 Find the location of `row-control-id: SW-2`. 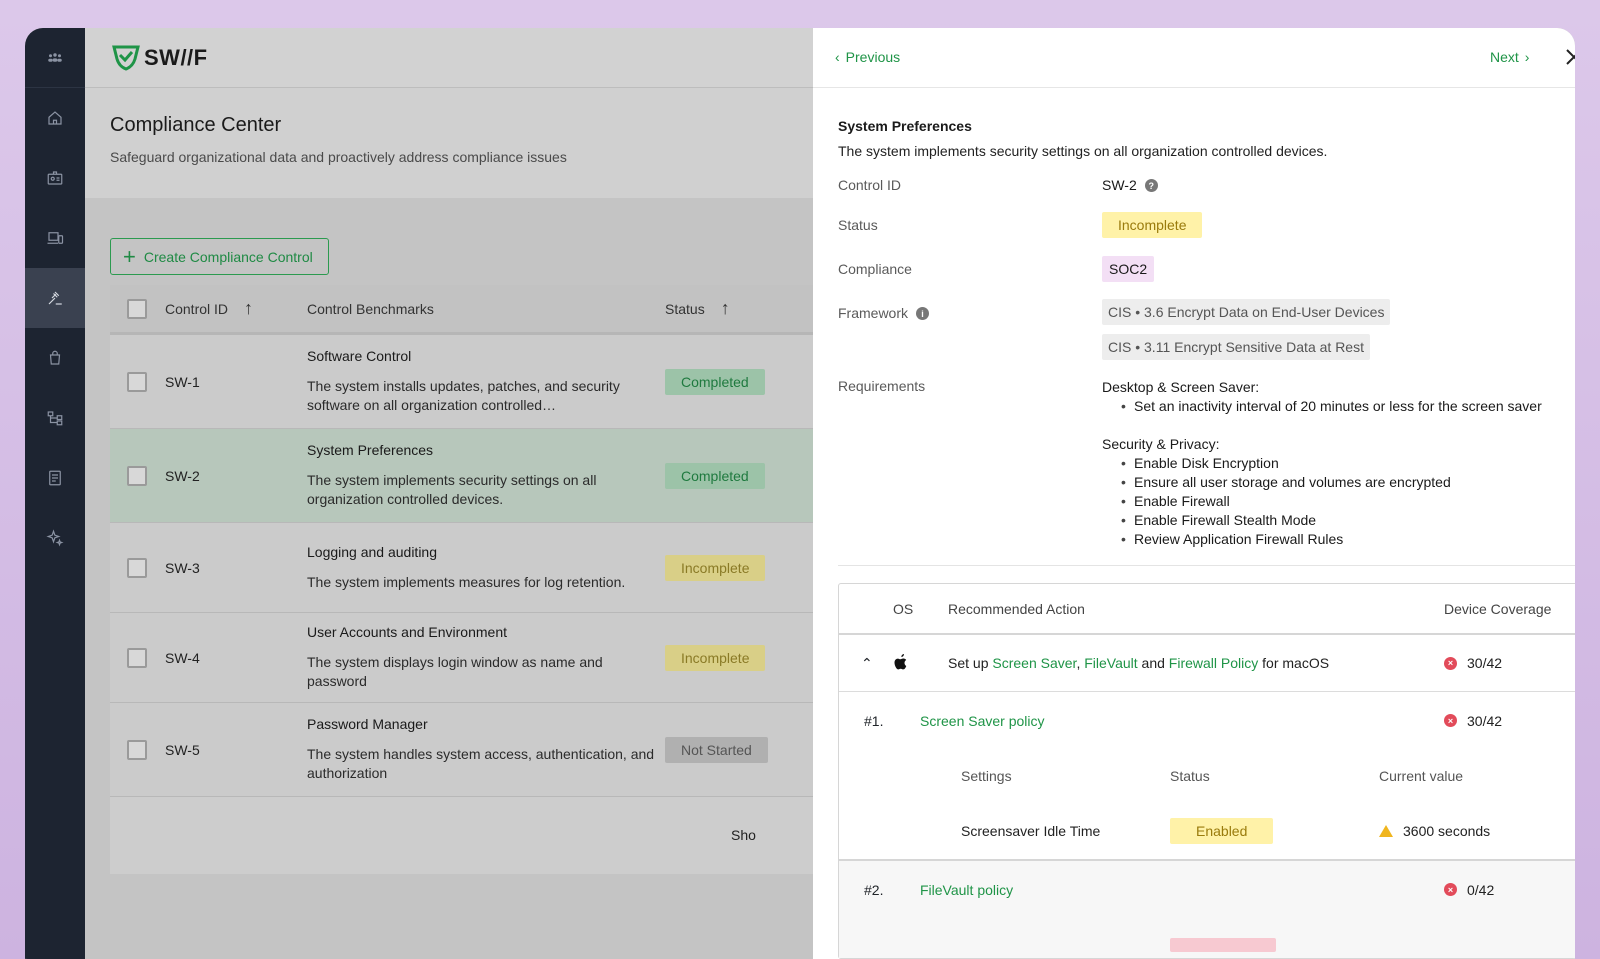

row-control-id: SW-2 is located at coordinates (182, 475).